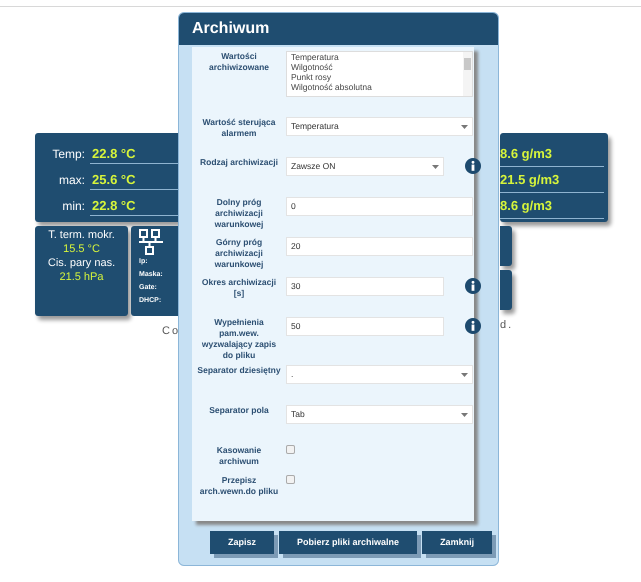 The image size is (641, 582). I want to click on dialog-title: Archiwum, so click(338, 29).